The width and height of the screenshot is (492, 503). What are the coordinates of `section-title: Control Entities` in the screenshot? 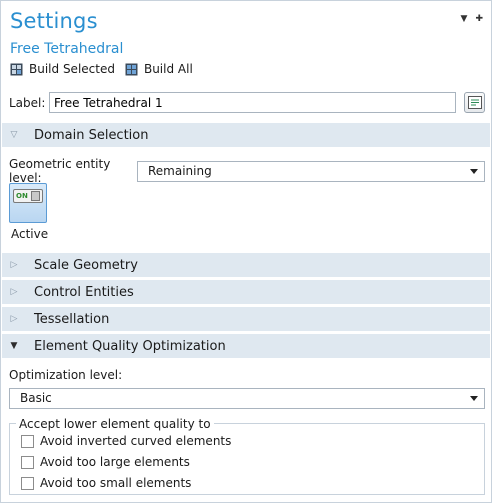 It's located at (84, 292).